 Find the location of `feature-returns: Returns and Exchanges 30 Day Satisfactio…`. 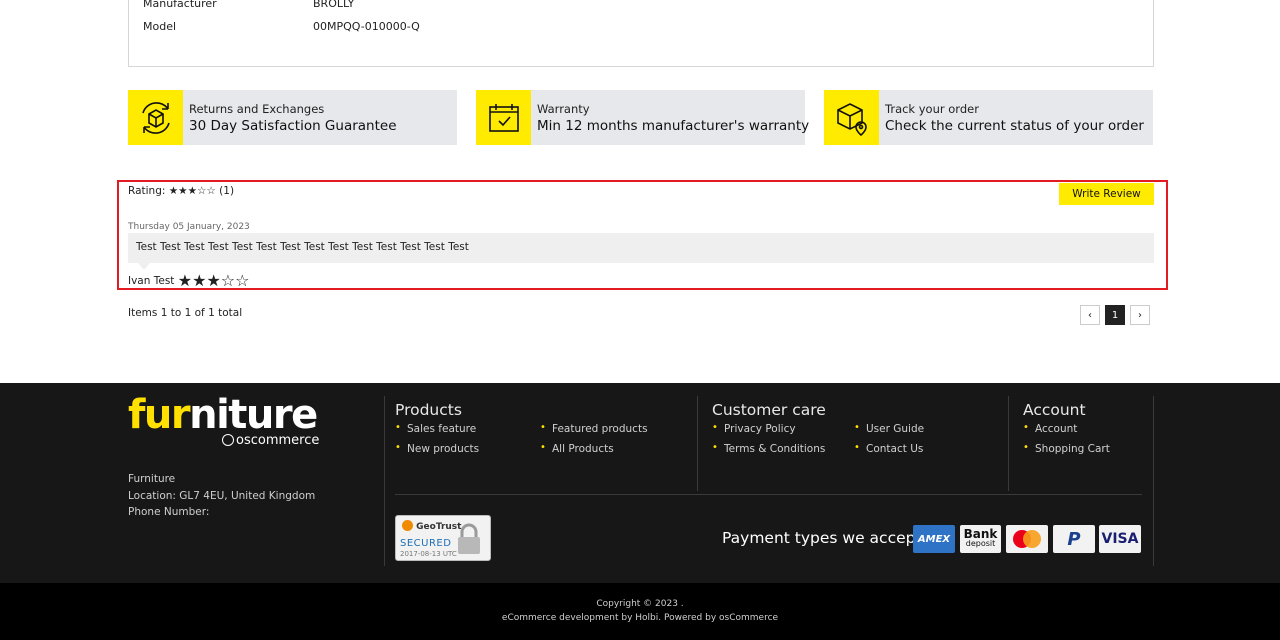

feature-returns: Returns and Exchanges 30 Day Satisfactio… is located at coordinates (292, 117).